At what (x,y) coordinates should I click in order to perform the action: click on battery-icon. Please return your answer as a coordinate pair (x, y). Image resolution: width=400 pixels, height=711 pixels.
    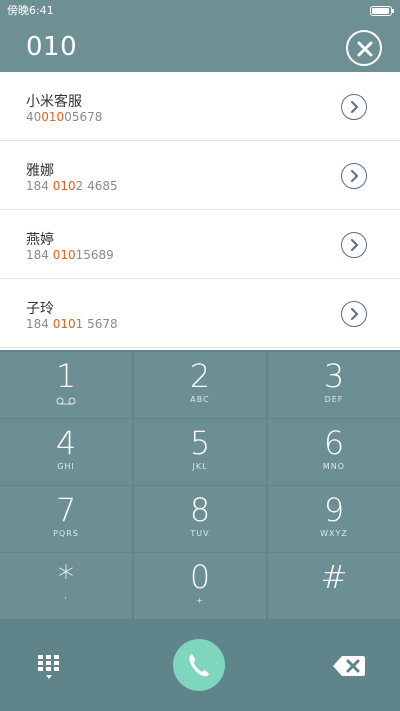
    Looking at the image, I should click on (382, 11).